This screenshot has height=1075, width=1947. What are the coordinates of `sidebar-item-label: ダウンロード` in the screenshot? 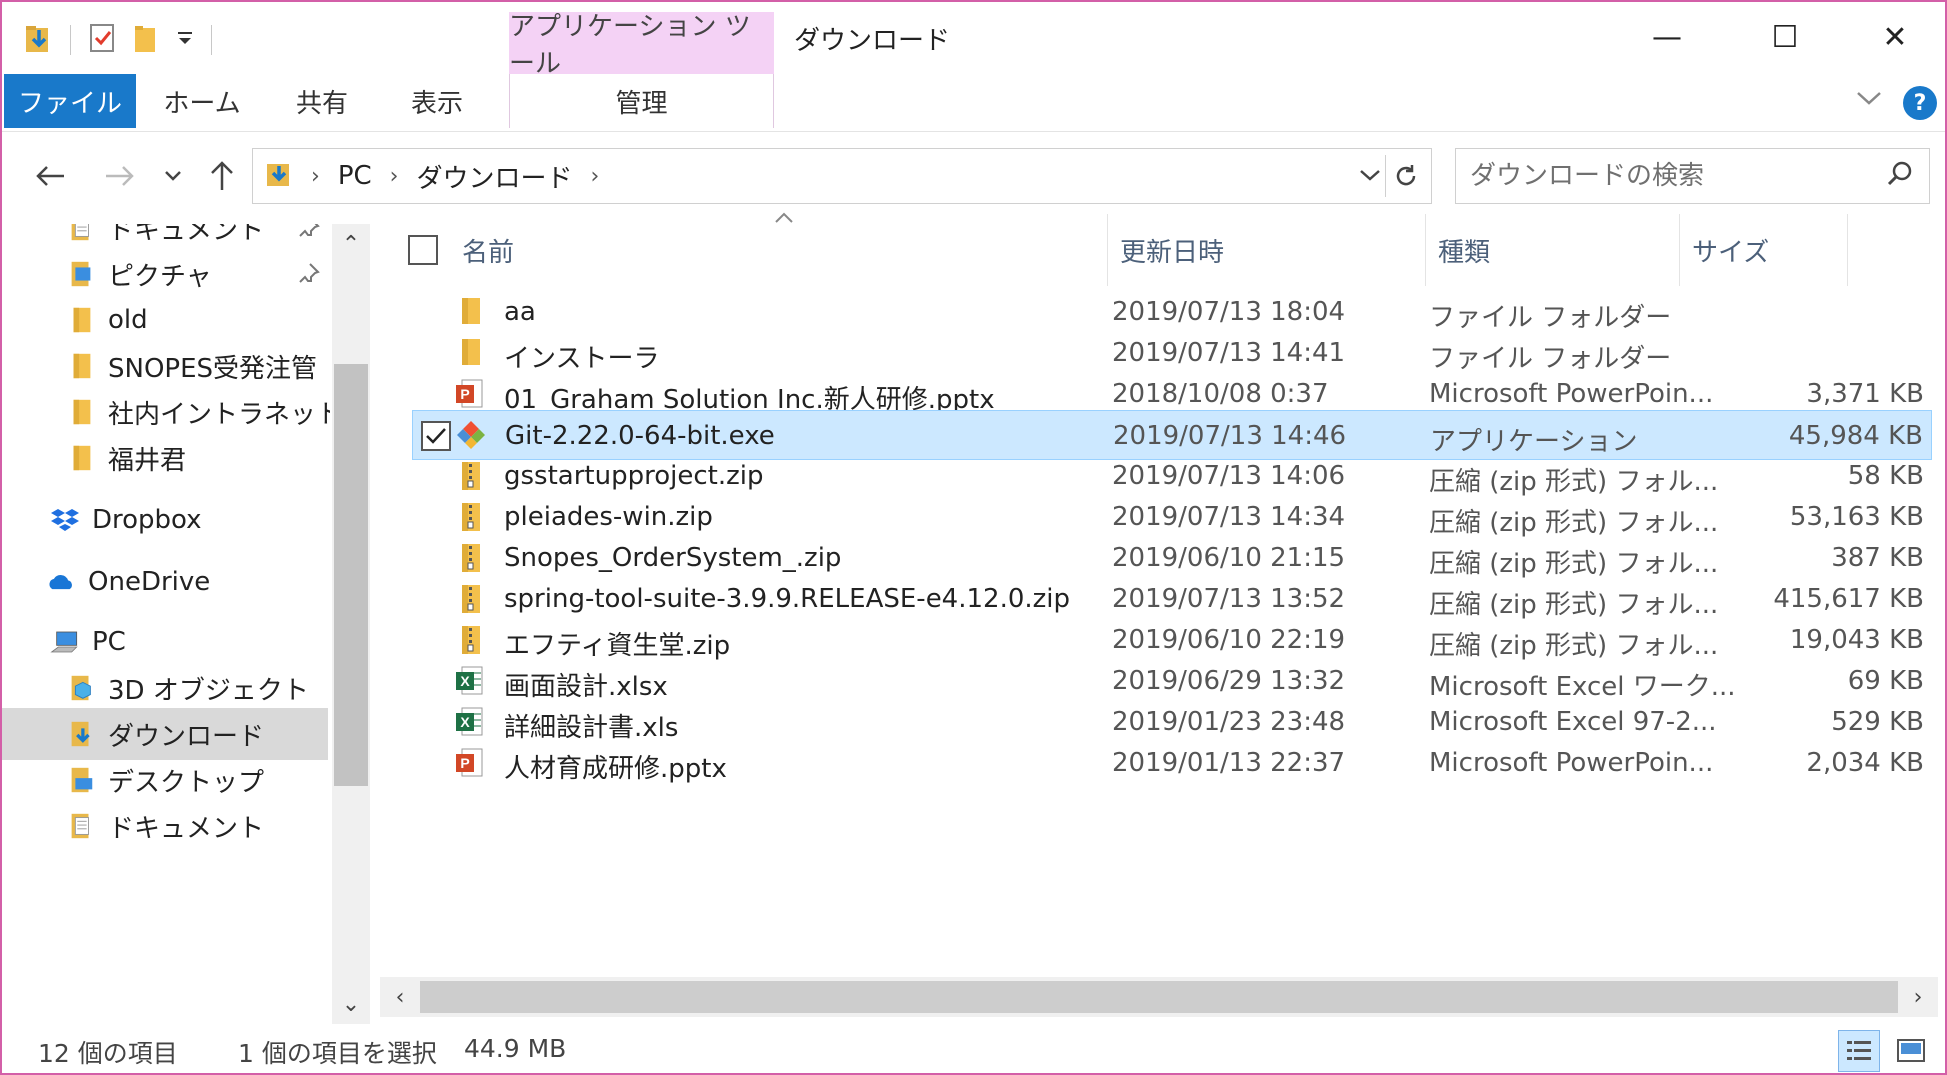 It's located at (186, 736).